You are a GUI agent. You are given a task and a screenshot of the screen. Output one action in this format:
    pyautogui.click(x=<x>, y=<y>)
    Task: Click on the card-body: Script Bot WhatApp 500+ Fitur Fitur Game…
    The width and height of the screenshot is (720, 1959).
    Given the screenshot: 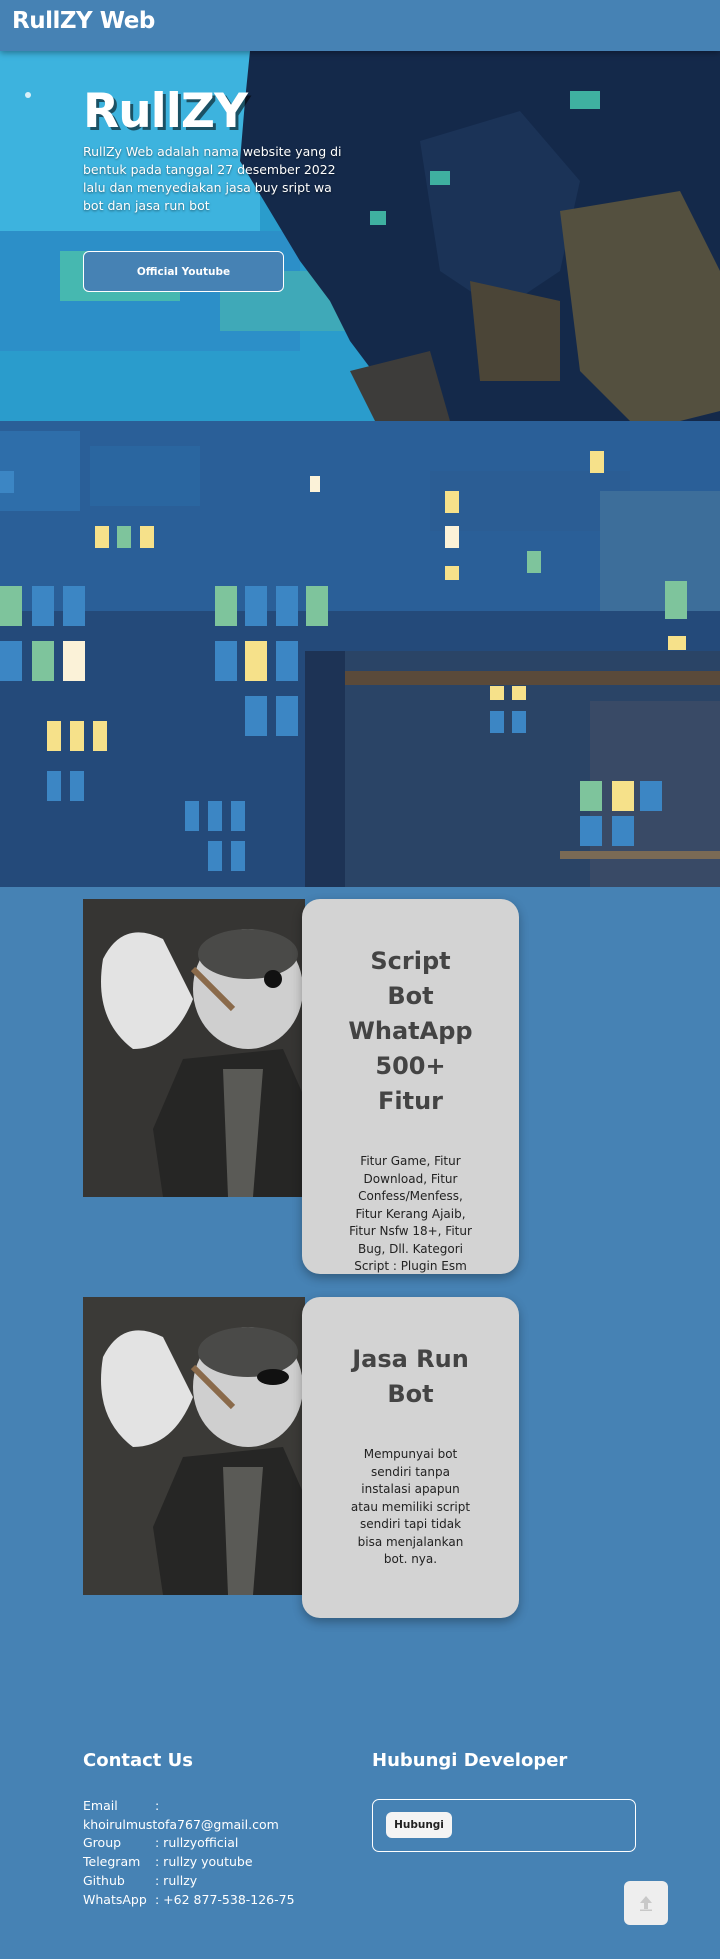 What is the action you would take?
    pyautogui.click(x=410, y=1086)
    